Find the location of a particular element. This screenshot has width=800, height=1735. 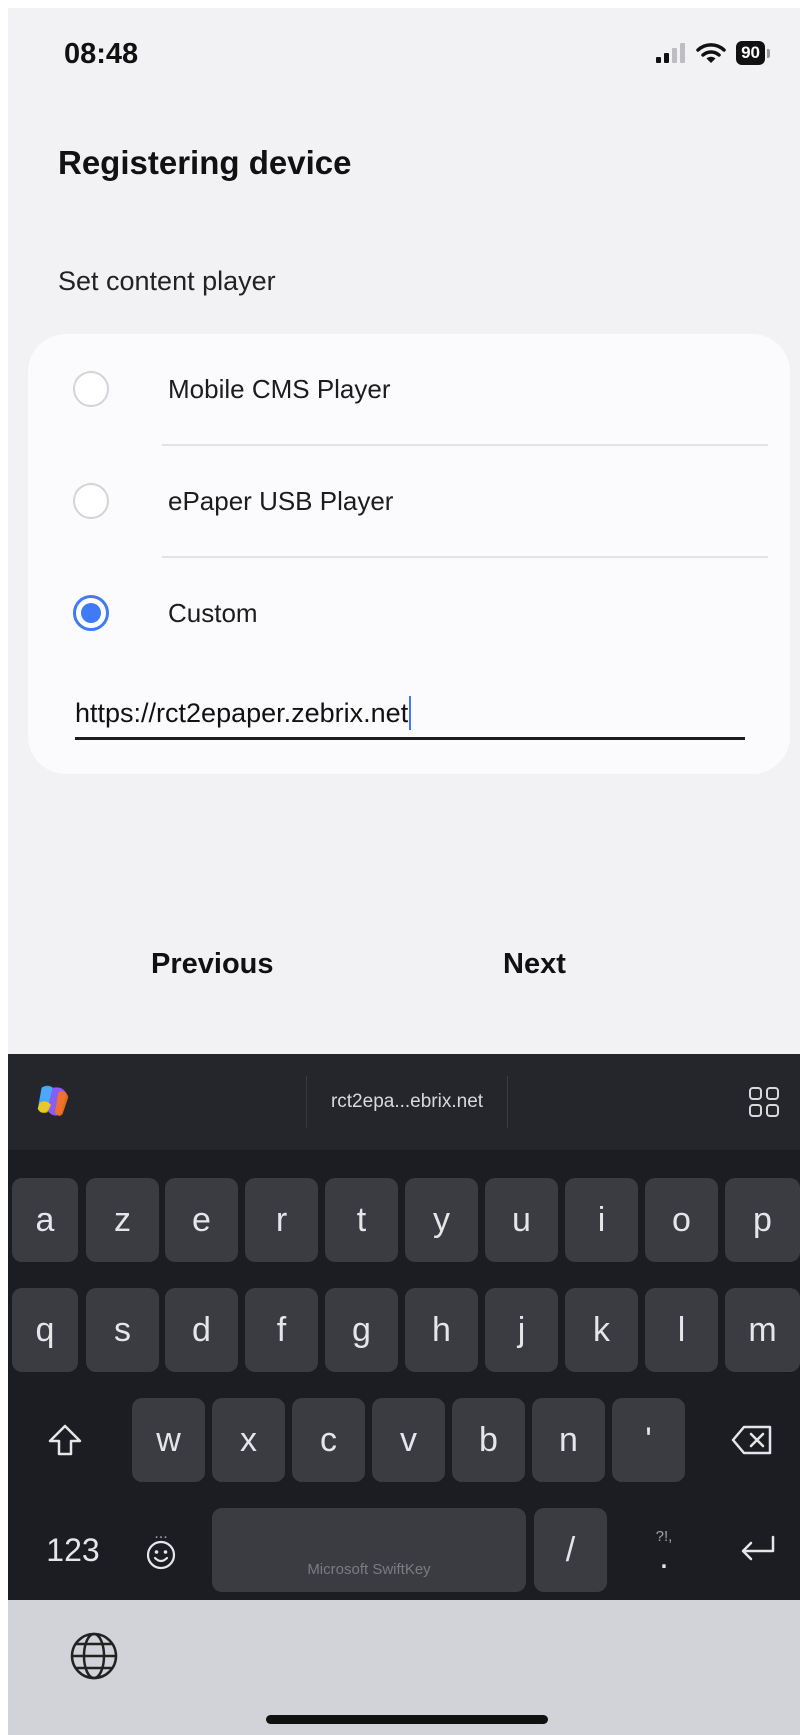

enter-key is located at coordinates (758, 1550).